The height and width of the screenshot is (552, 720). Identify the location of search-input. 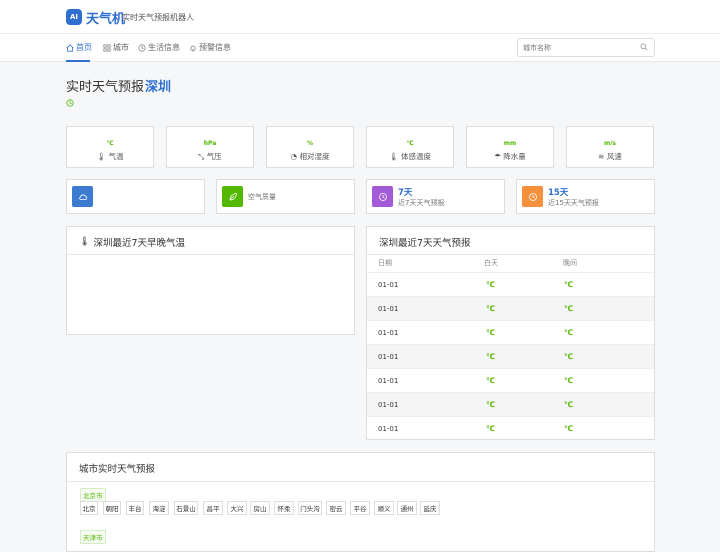
(578, 48).